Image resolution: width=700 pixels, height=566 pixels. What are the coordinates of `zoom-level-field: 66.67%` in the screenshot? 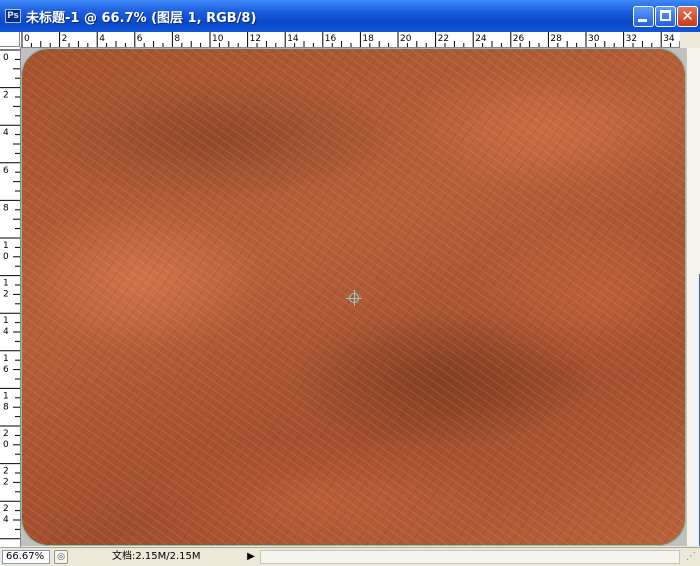 It's located at (26, 557).